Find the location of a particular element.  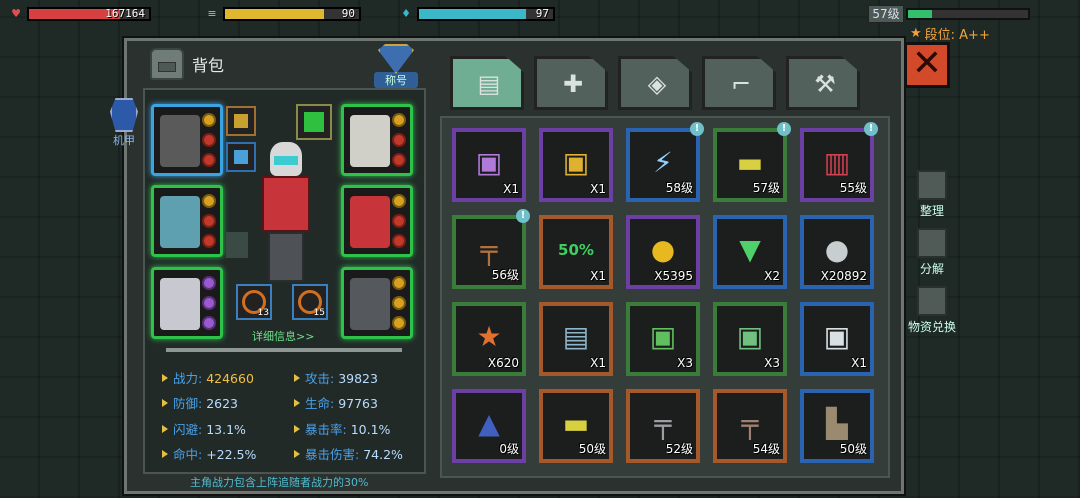

inventory-item: ▼ X2 is located at coordinates (750, 252).